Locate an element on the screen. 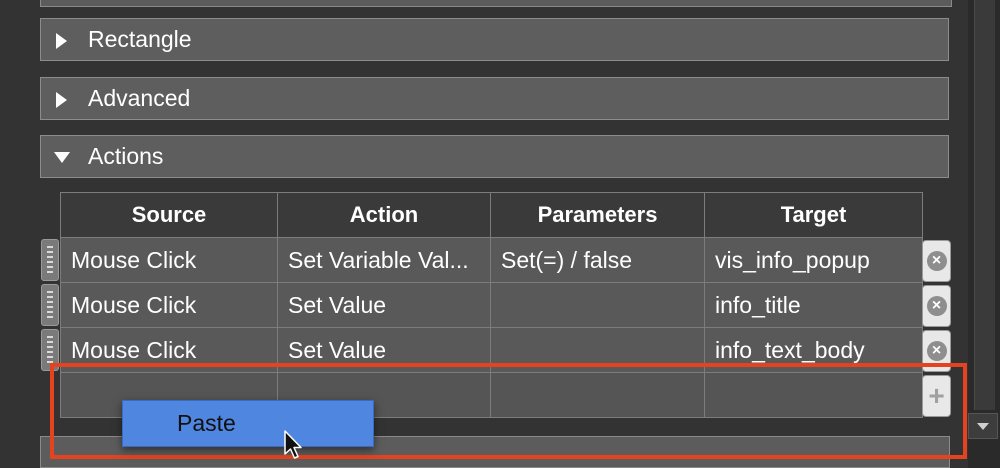 This screenshot has width=1000, height=468. section-actions: Actions is located at coordinates (494, 156).